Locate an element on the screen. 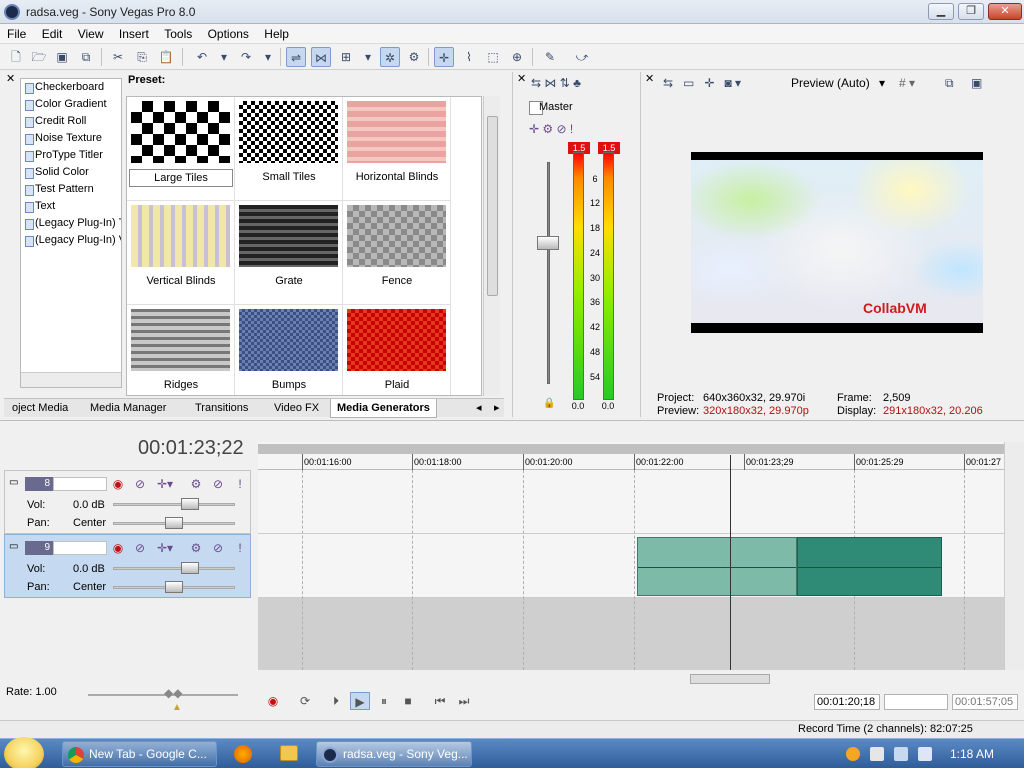  generator-item: Test Pattern is located at coordinates (71, 189).